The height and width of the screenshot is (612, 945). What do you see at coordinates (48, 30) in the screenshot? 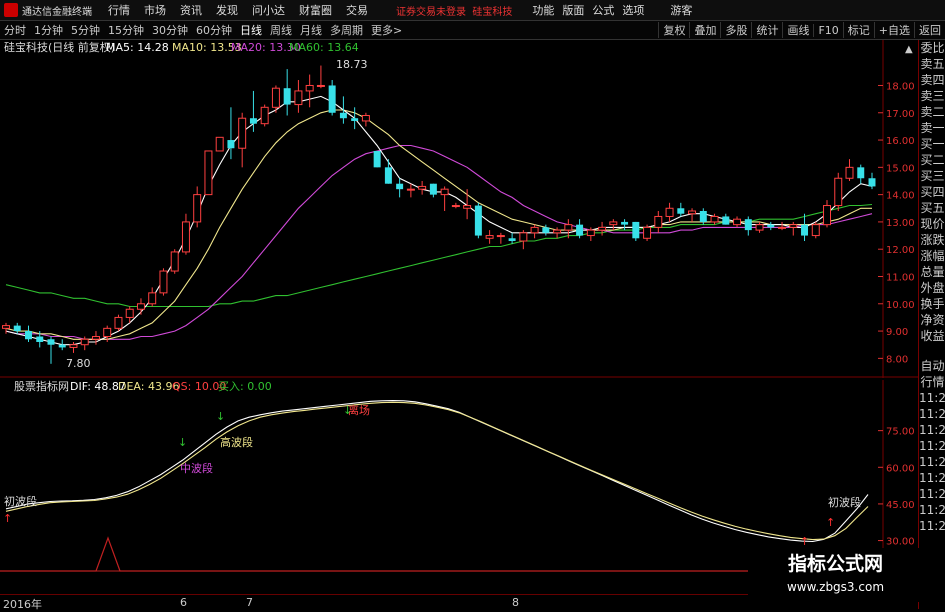
I see `tab-1min: 1分钟` at bounding box center [48, 30].